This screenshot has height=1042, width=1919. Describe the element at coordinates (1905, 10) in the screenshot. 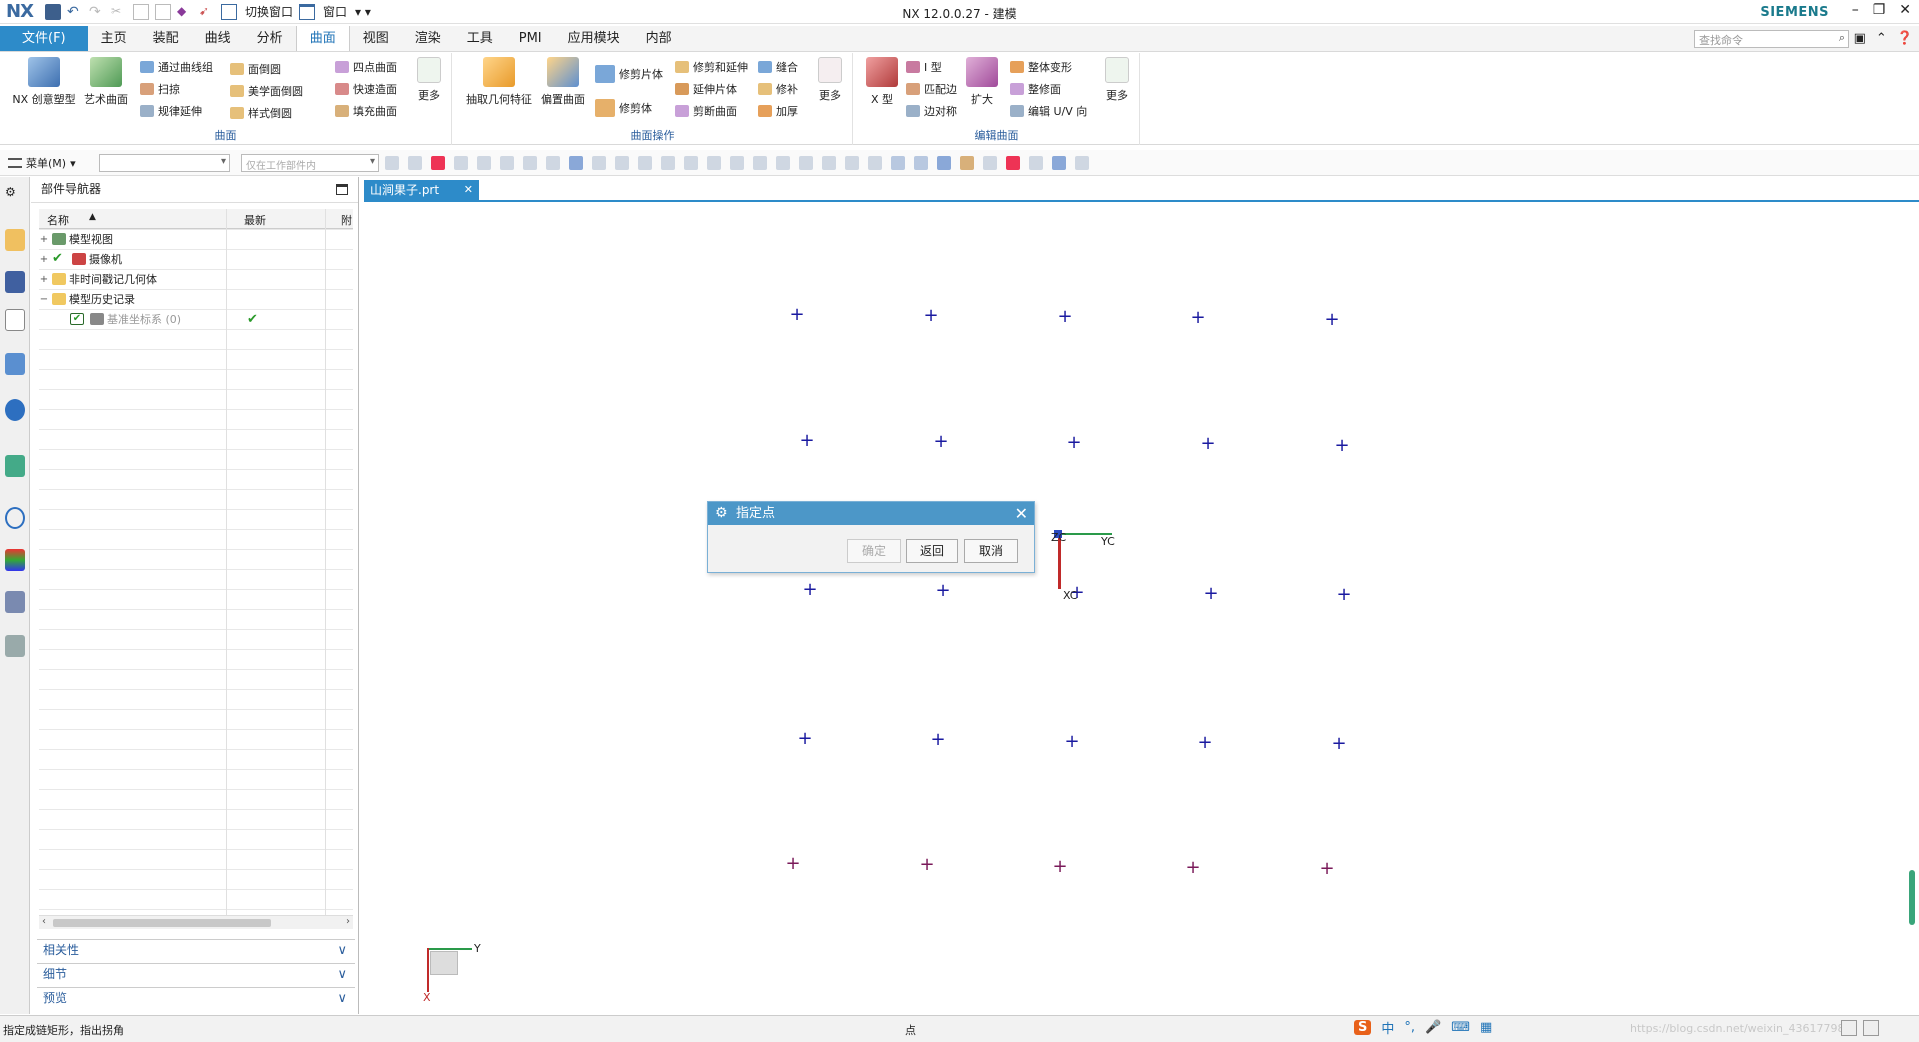

I see `close-icon: ✕` at that location.